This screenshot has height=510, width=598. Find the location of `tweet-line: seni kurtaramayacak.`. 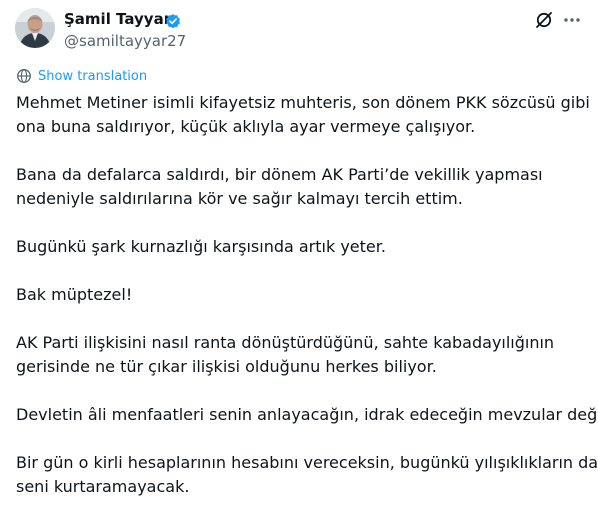

tweet-line: seni kurtaramayacak. is located at coordinates (103, 486).